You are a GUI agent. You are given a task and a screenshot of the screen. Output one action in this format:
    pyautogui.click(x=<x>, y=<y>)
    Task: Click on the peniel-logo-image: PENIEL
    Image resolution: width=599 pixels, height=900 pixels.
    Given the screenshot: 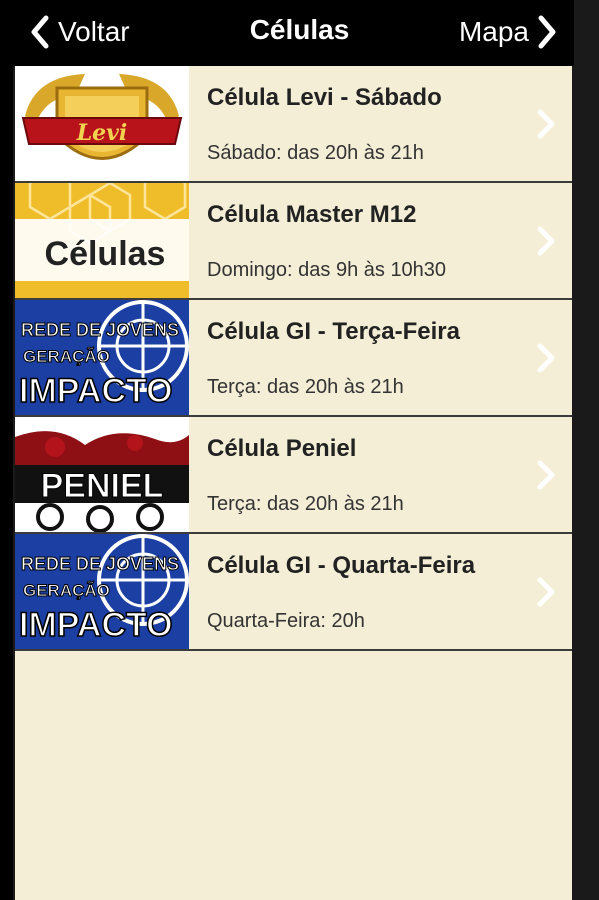 What is the action you would take?
    pyautogui.click(x=102, y=474)
    